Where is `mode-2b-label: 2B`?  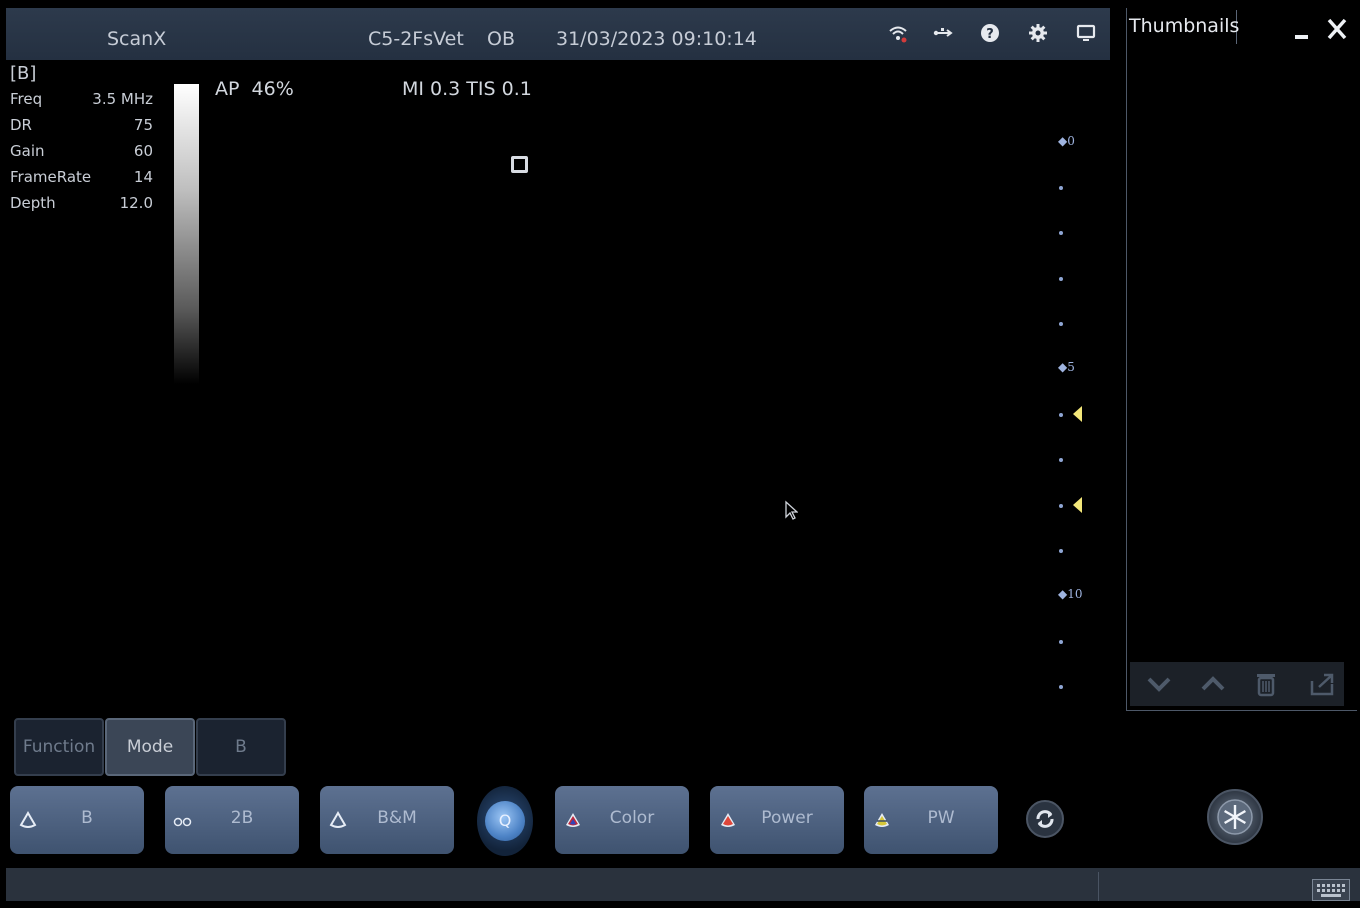 mode-2b-label: 2B is located at coordinates (242, 818).